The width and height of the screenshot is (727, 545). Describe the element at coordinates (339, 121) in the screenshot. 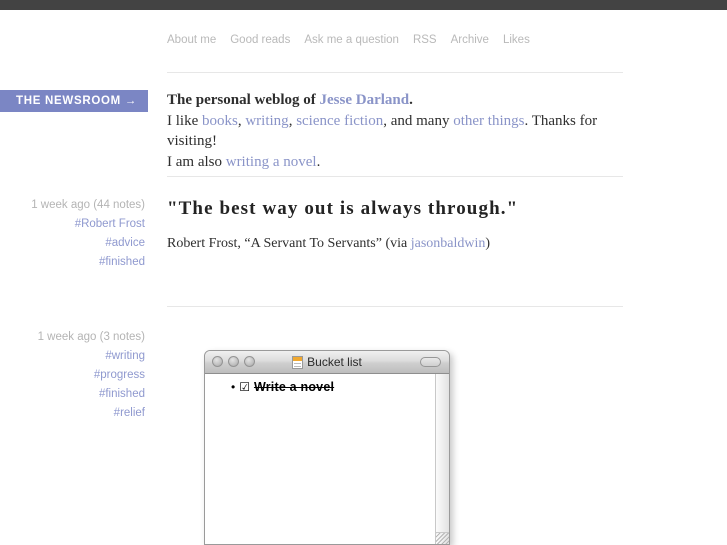

I see `link-science-fiction: science fiction` at that location.